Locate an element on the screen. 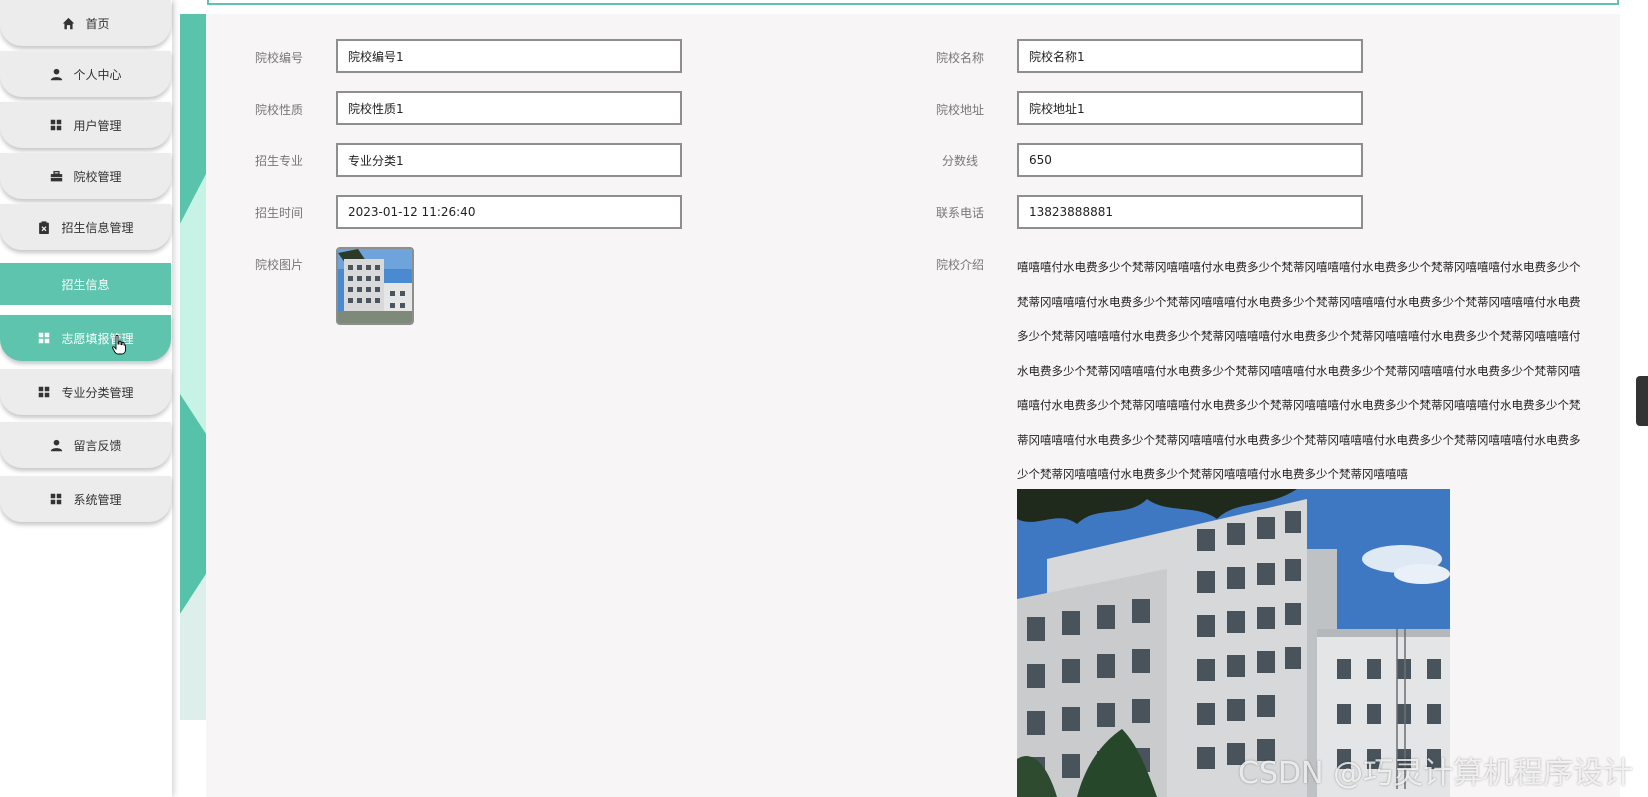  school-image-thumbnail is located at coordinates (375, 286).